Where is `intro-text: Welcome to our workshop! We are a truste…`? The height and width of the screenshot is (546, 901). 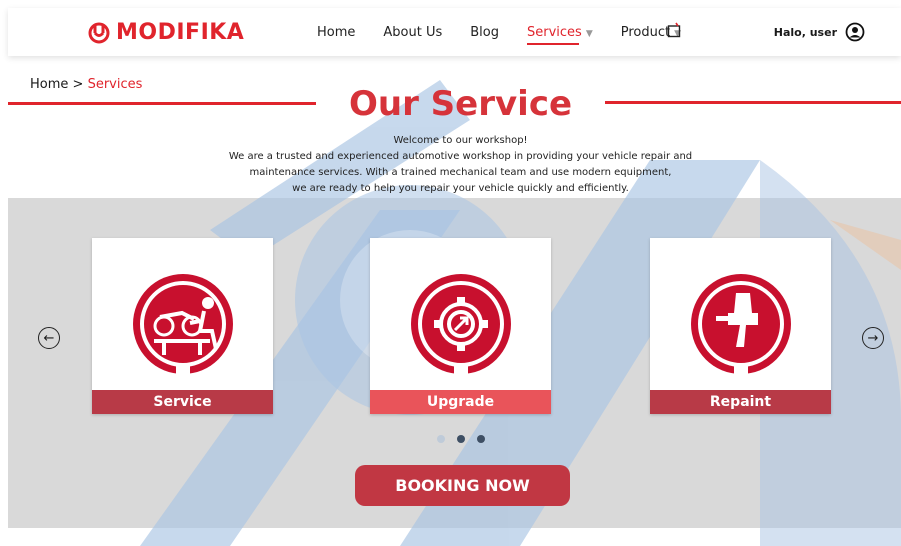
intro-text: Welcome to our workshop! We are a truste… is located at coordinates (460, 165).